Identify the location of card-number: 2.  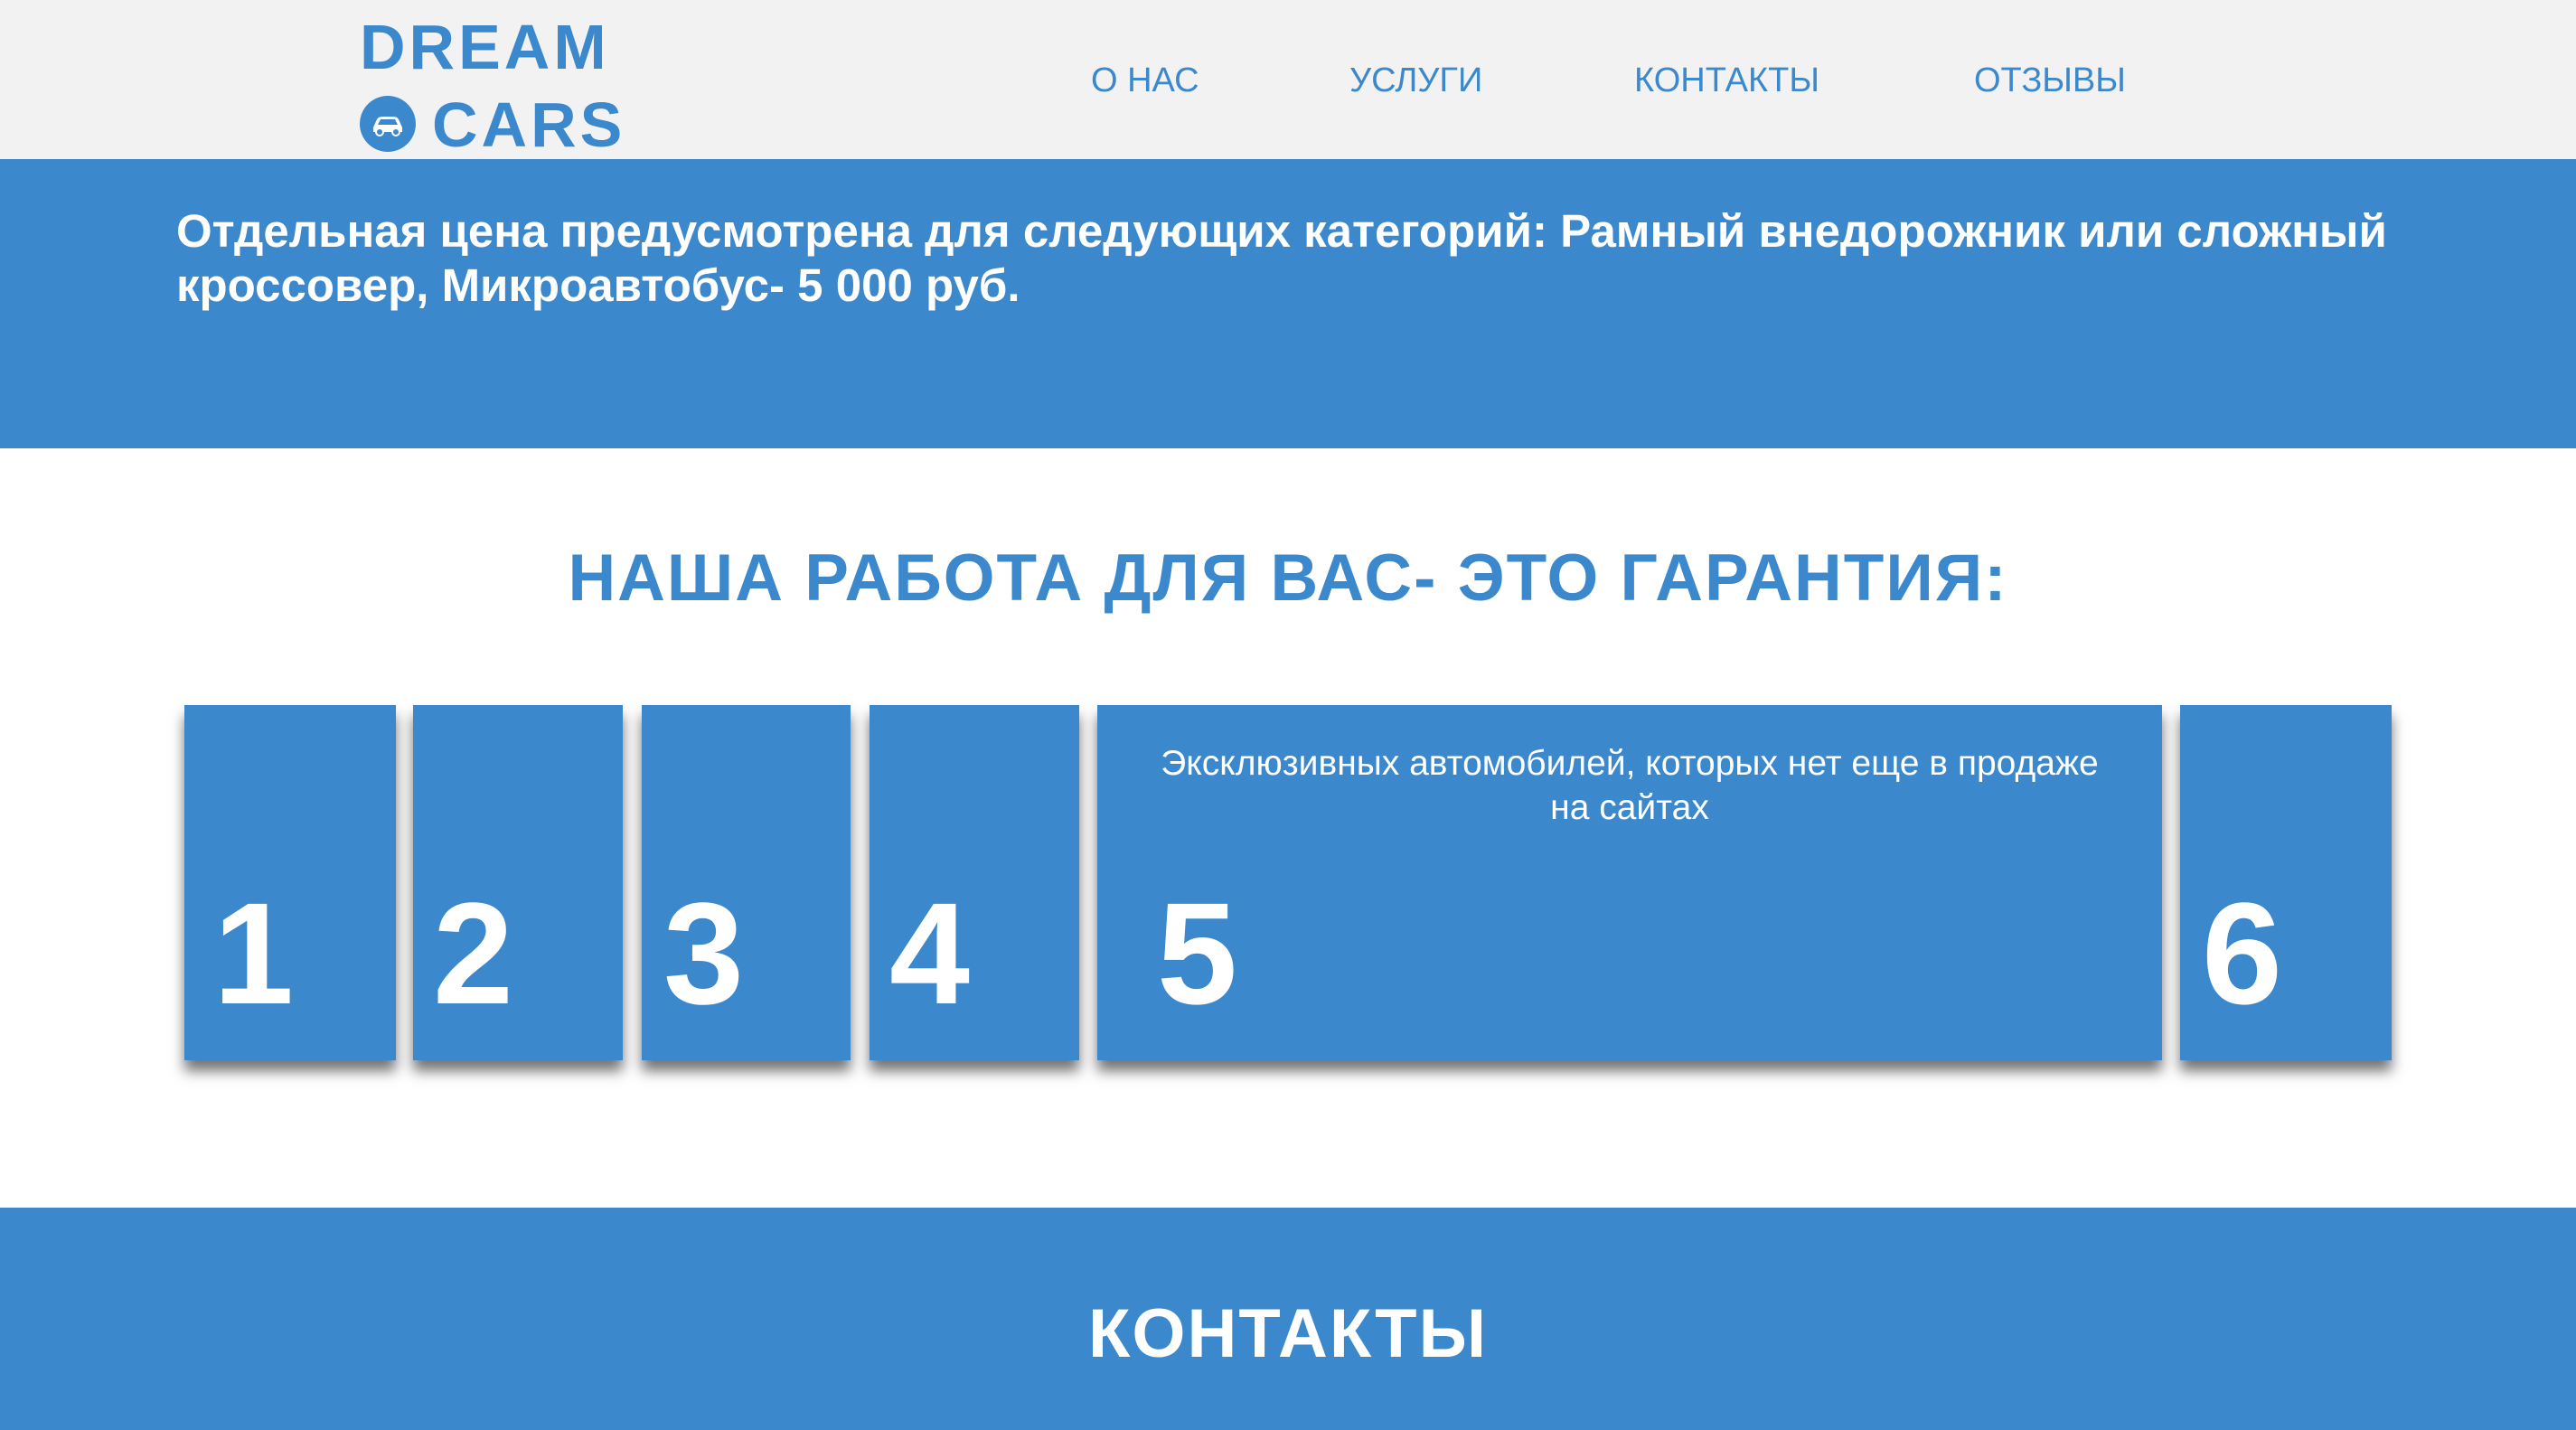
(473, 953).